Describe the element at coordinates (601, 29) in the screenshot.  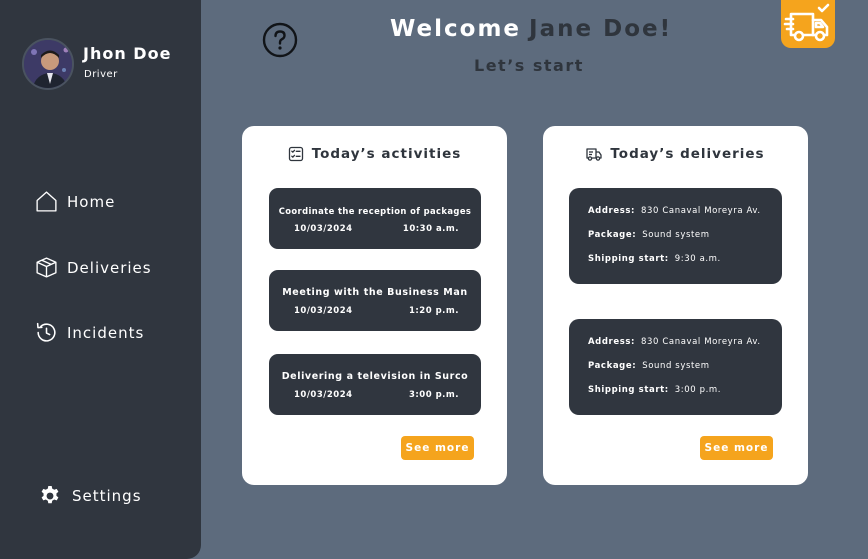
I see `welcome-user-name: Jane Doe!` at that location.